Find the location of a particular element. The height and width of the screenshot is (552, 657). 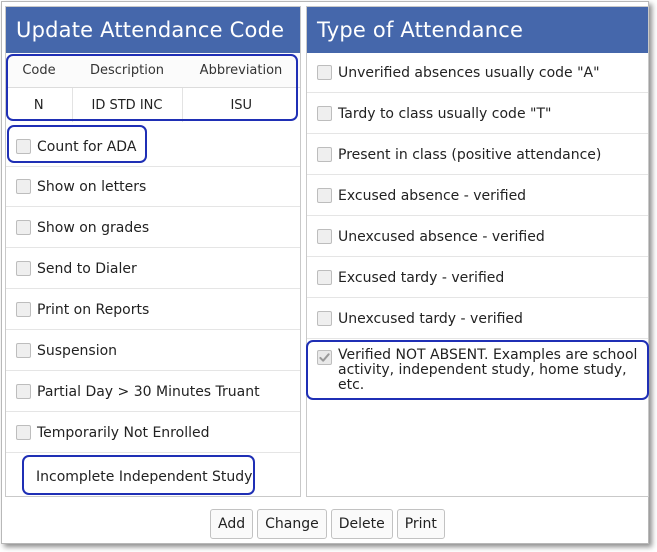

option-unexcused-absence: Unexcused absence - verified is located at coordinates (477, 237).